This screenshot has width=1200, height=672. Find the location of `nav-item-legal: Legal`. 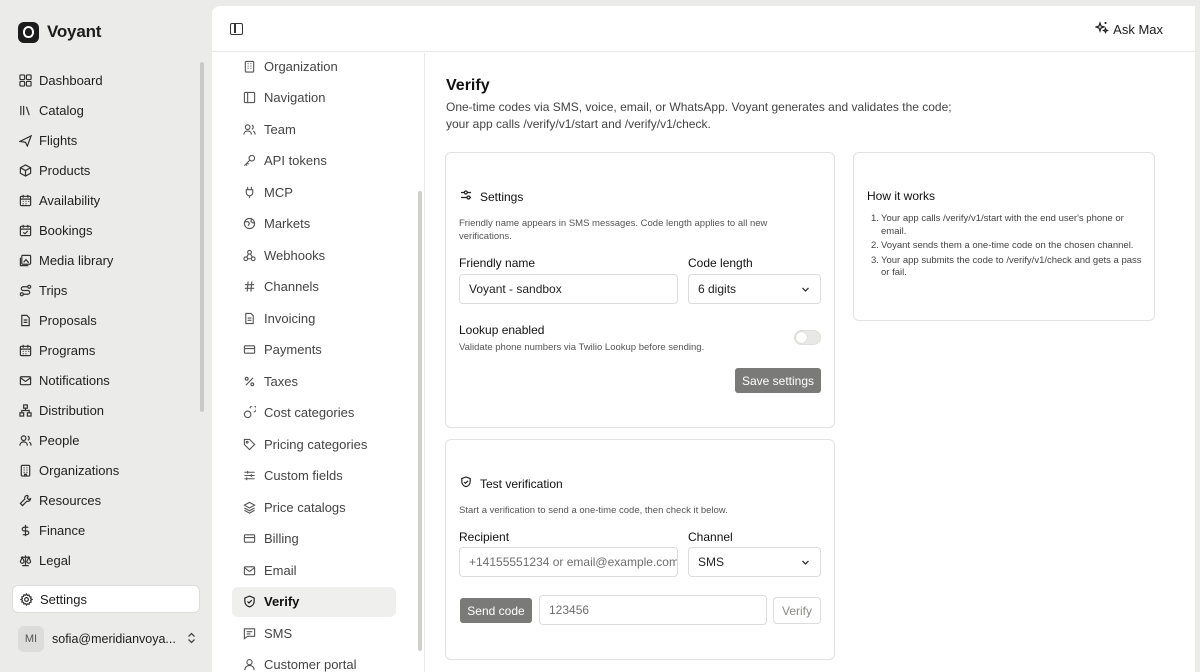

nav-item-legal: Legal is located at coordinates (105, 560).